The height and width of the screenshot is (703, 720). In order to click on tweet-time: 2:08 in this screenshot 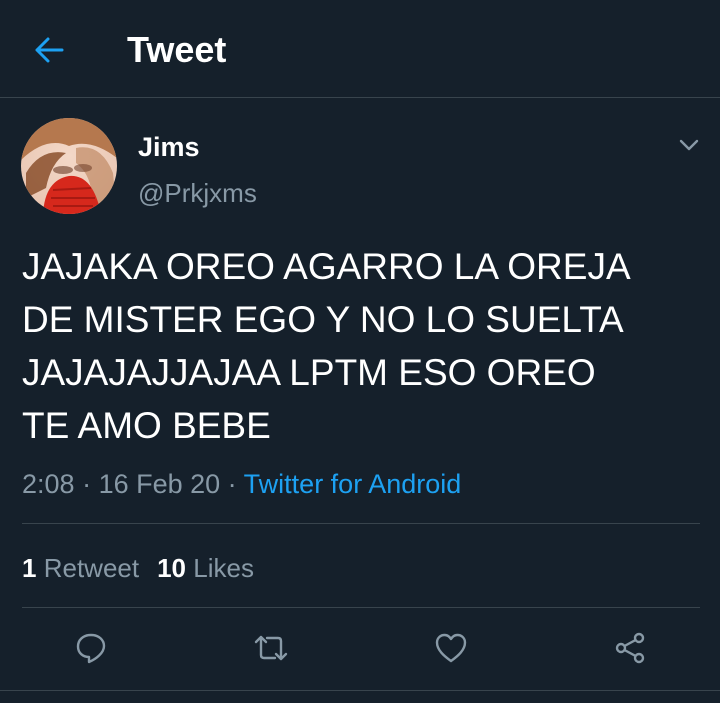, I will do `click(48, 484)`.